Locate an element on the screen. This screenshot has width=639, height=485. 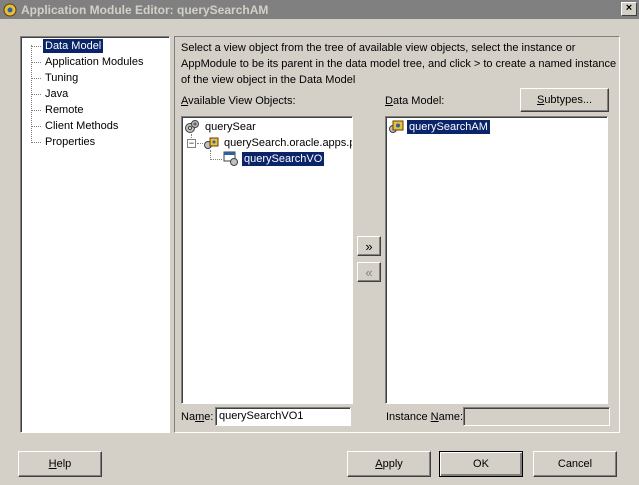
name-input: querySearchVO1 is located at coordinates (283, 416).